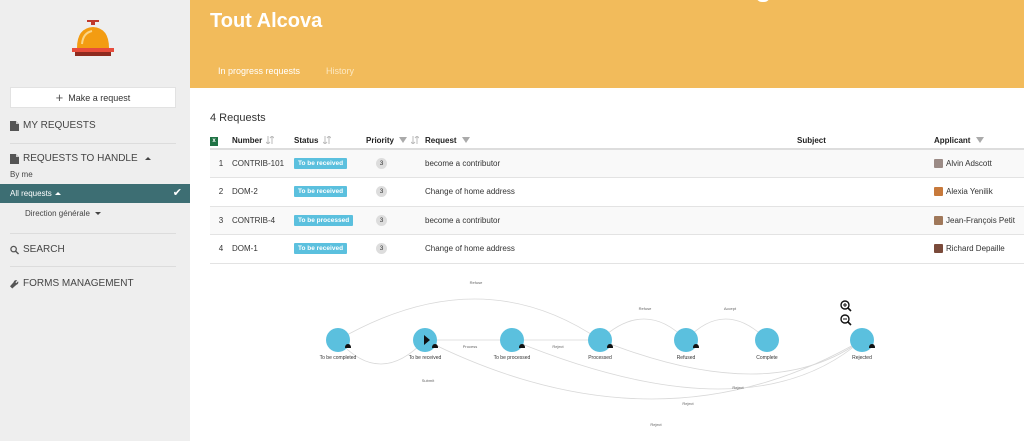 The height and width of the screenshot is (441, 1024). What do you see at coordinates (763, 1) in the screenshot?
I see `window-notch` at bounding box center [763, 1].